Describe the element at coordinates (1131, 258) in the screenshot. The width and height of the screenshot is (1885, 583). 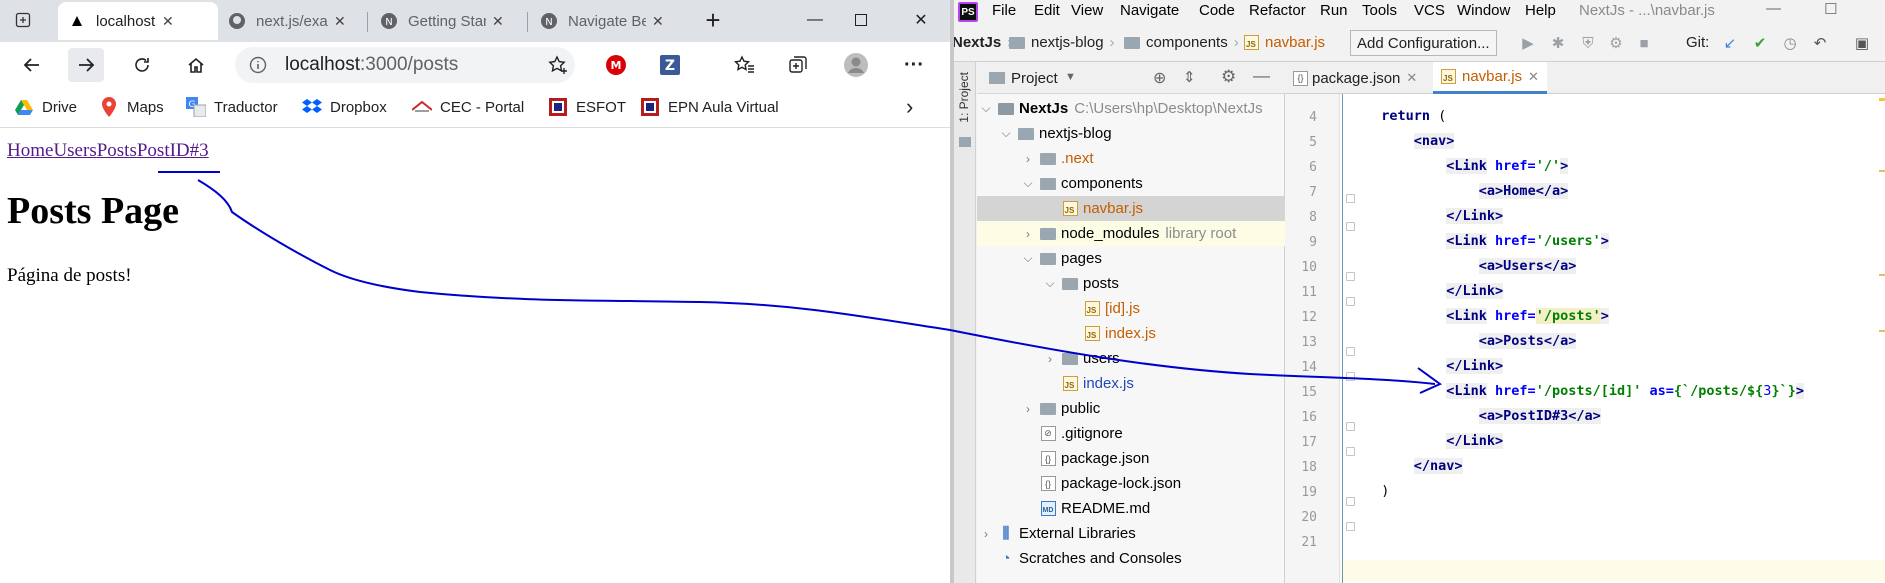
I see `tree-item-pages: ⌵ pages` at that location.